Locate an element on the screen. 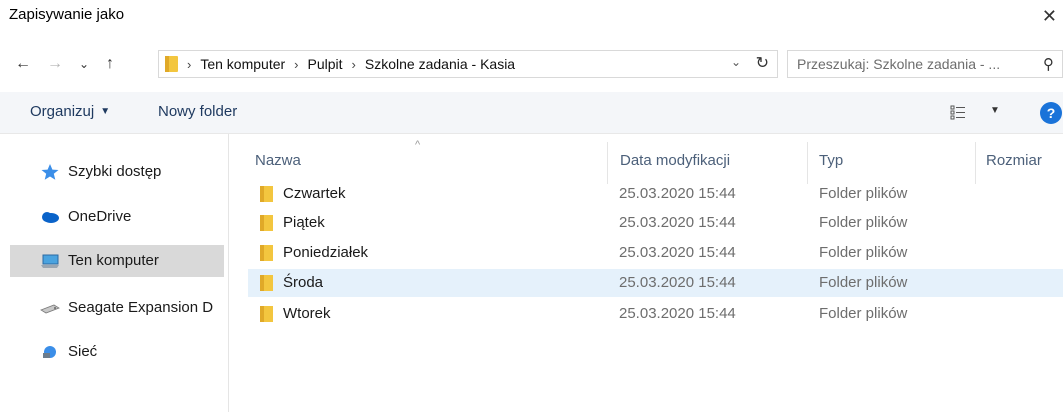 The height and width of the screenshot is (412, 1063). breadcrumb-item: Pulpit is located at coordinates (325, 64).